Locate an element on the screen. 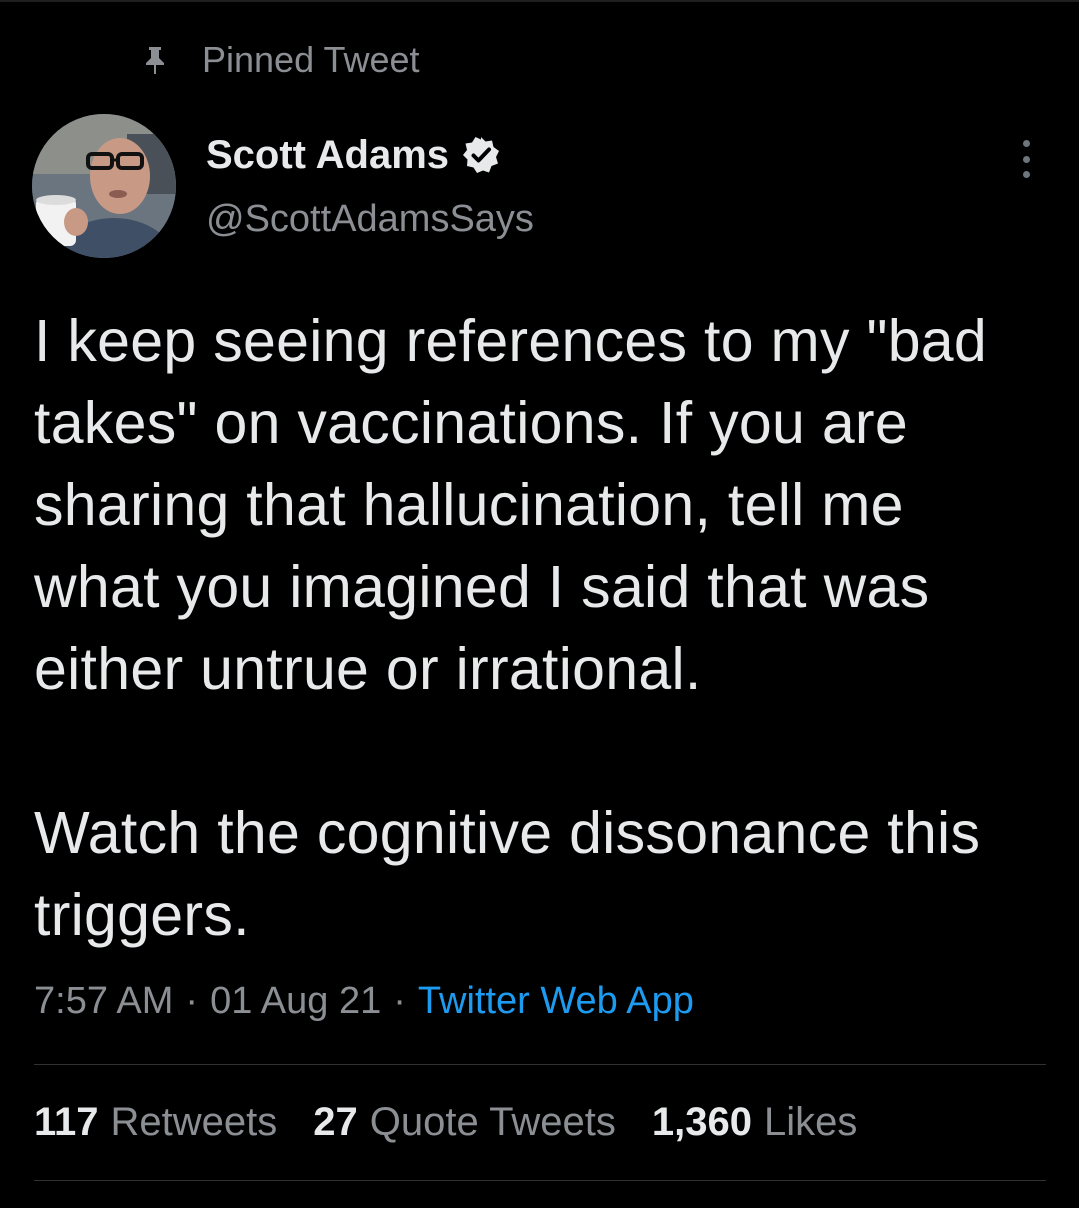 Image resolution: width=1079 pixels, height=1208 pixels. likes-count: 1,360 is located at coordinates (701, 1122).